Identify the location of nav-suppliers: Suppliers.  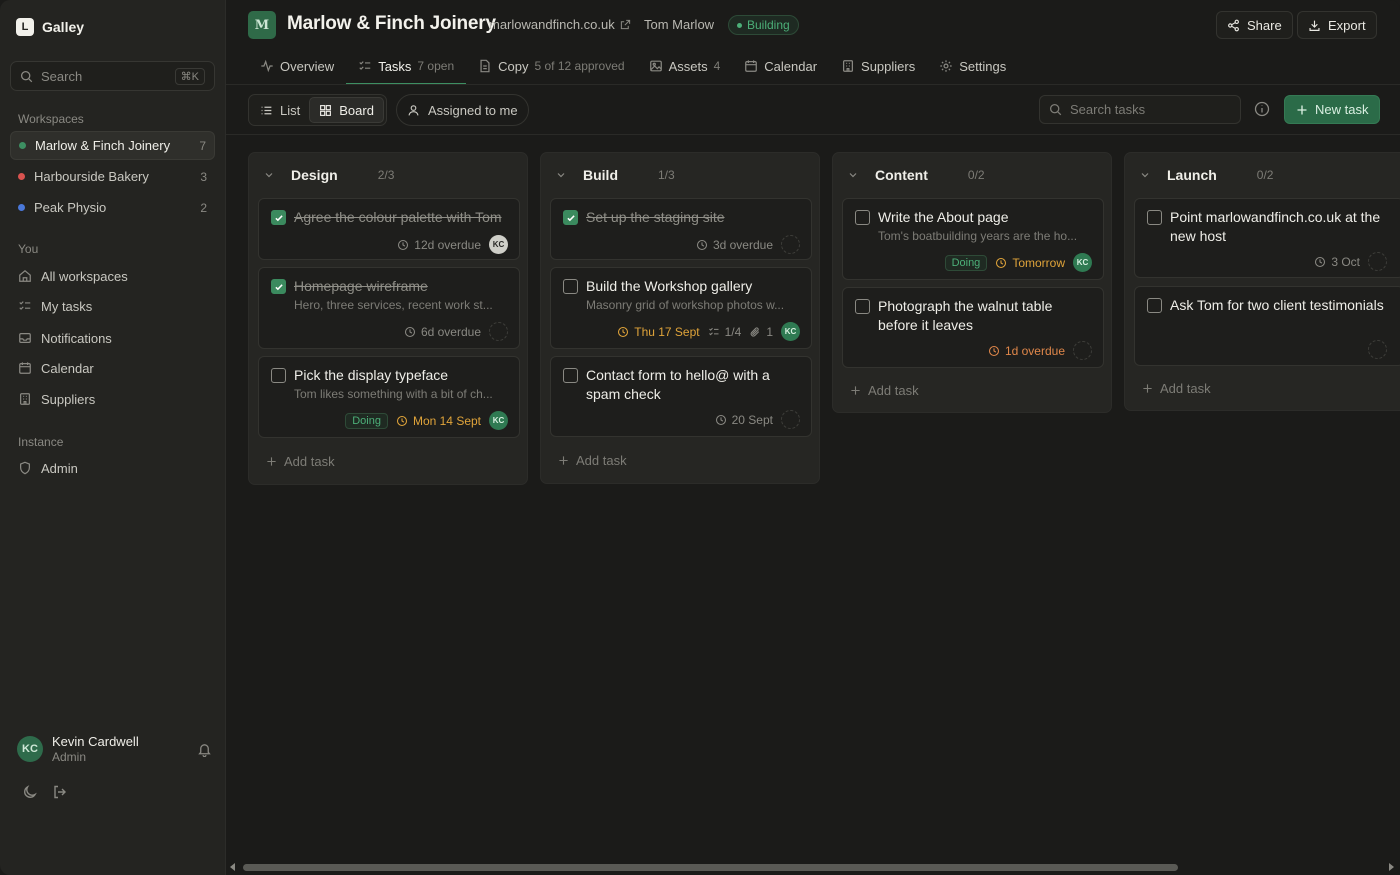
(112, 399).